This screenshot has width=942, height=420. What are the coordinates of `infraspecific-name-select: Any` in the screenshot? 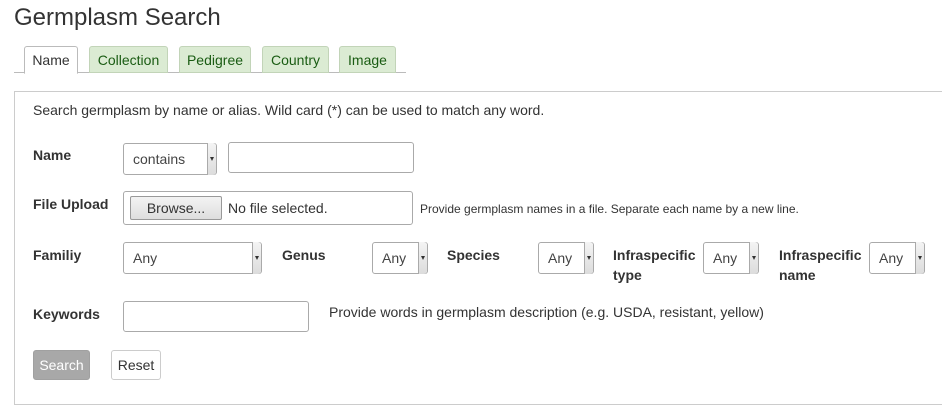 It's located at (897, 258).